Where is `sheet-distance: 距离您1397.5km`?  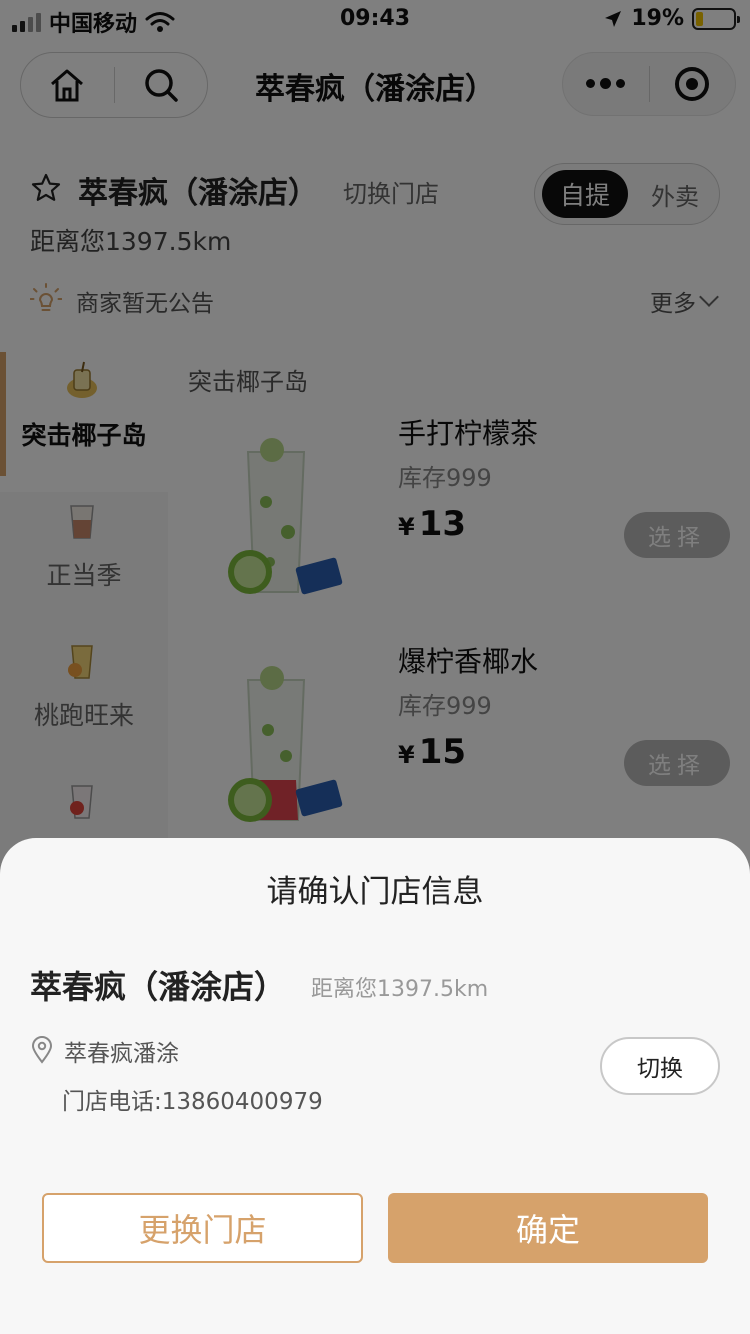
sheet-distance: 距离您1397.5km is located at coordinates (400, 989).